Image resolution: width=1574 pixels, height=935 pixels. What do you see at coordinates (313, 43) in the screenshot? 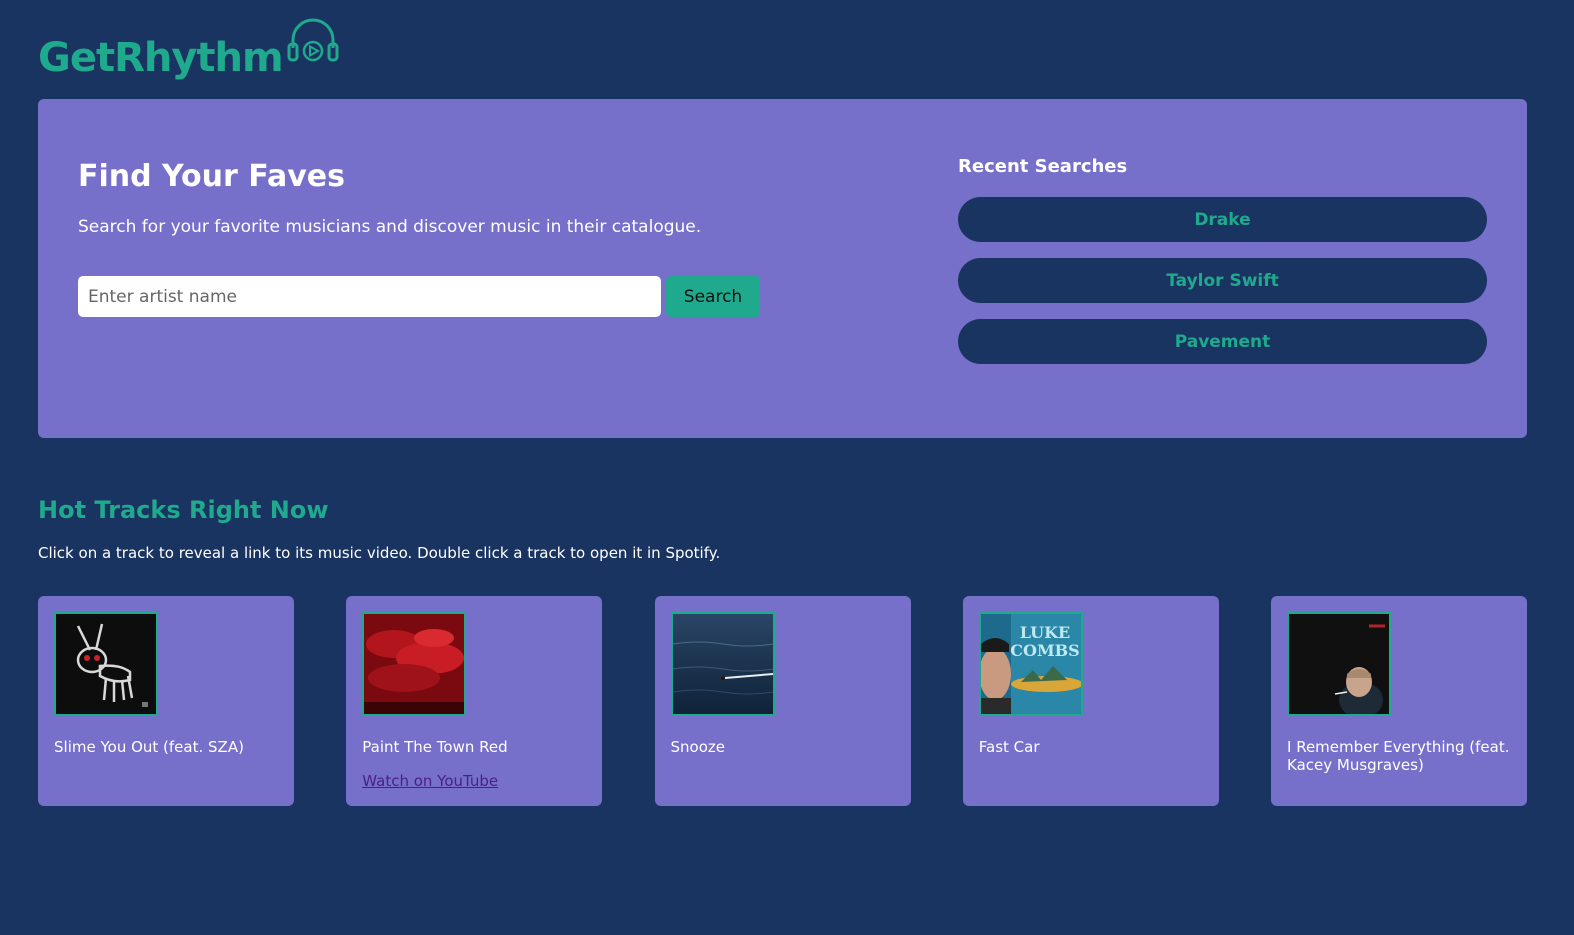
I see `headphones-play-icon` at bounding box center [313, 43].